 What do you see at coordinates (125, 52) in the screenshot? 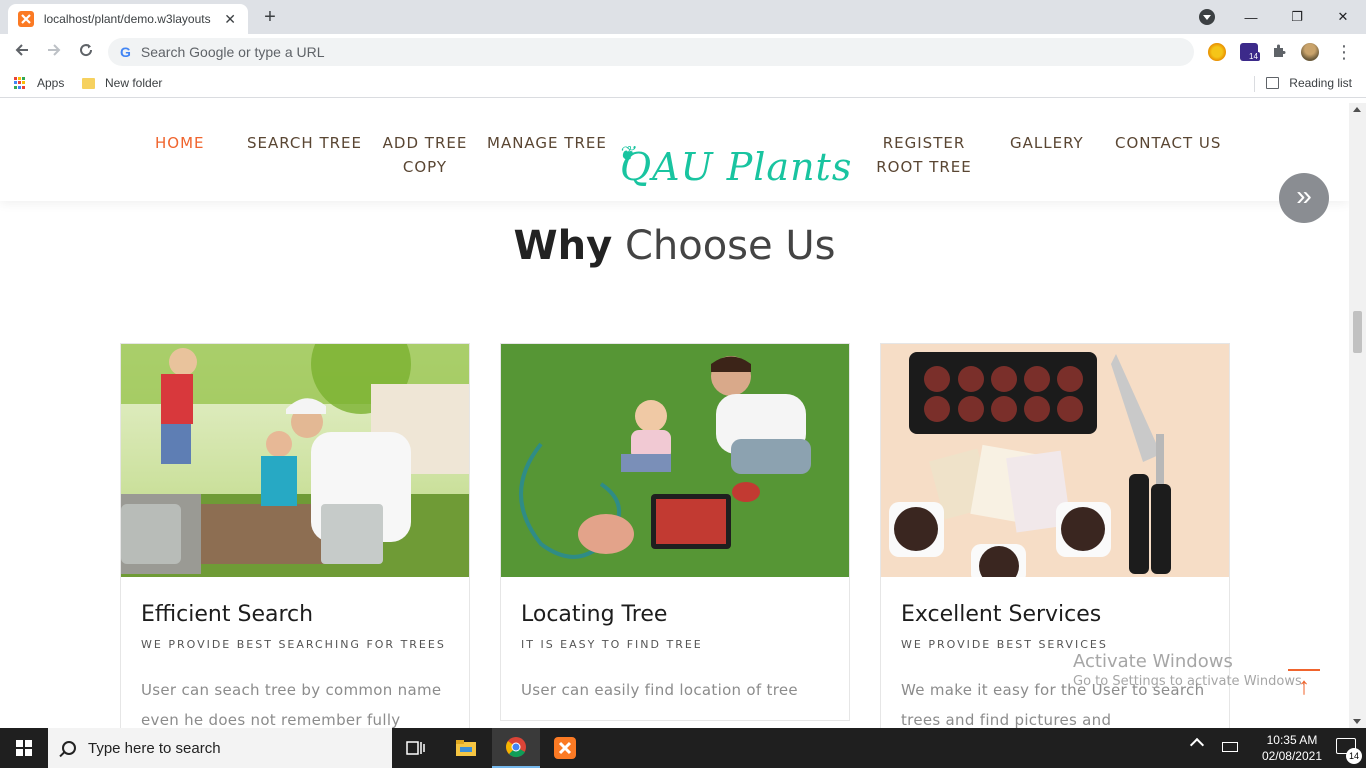
I see `google-icon: G` at bounding box center [125, 52].